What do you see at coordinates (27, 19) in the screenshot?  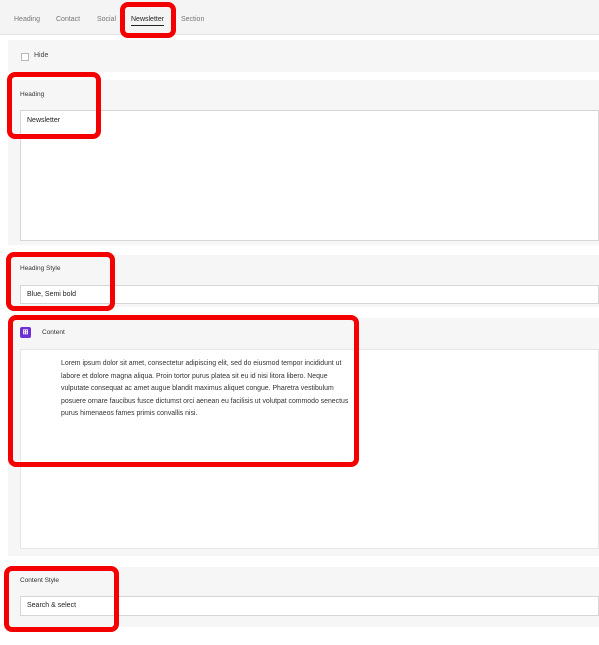 I see `tab-heading: Heading` at bounding box center [27, 19].